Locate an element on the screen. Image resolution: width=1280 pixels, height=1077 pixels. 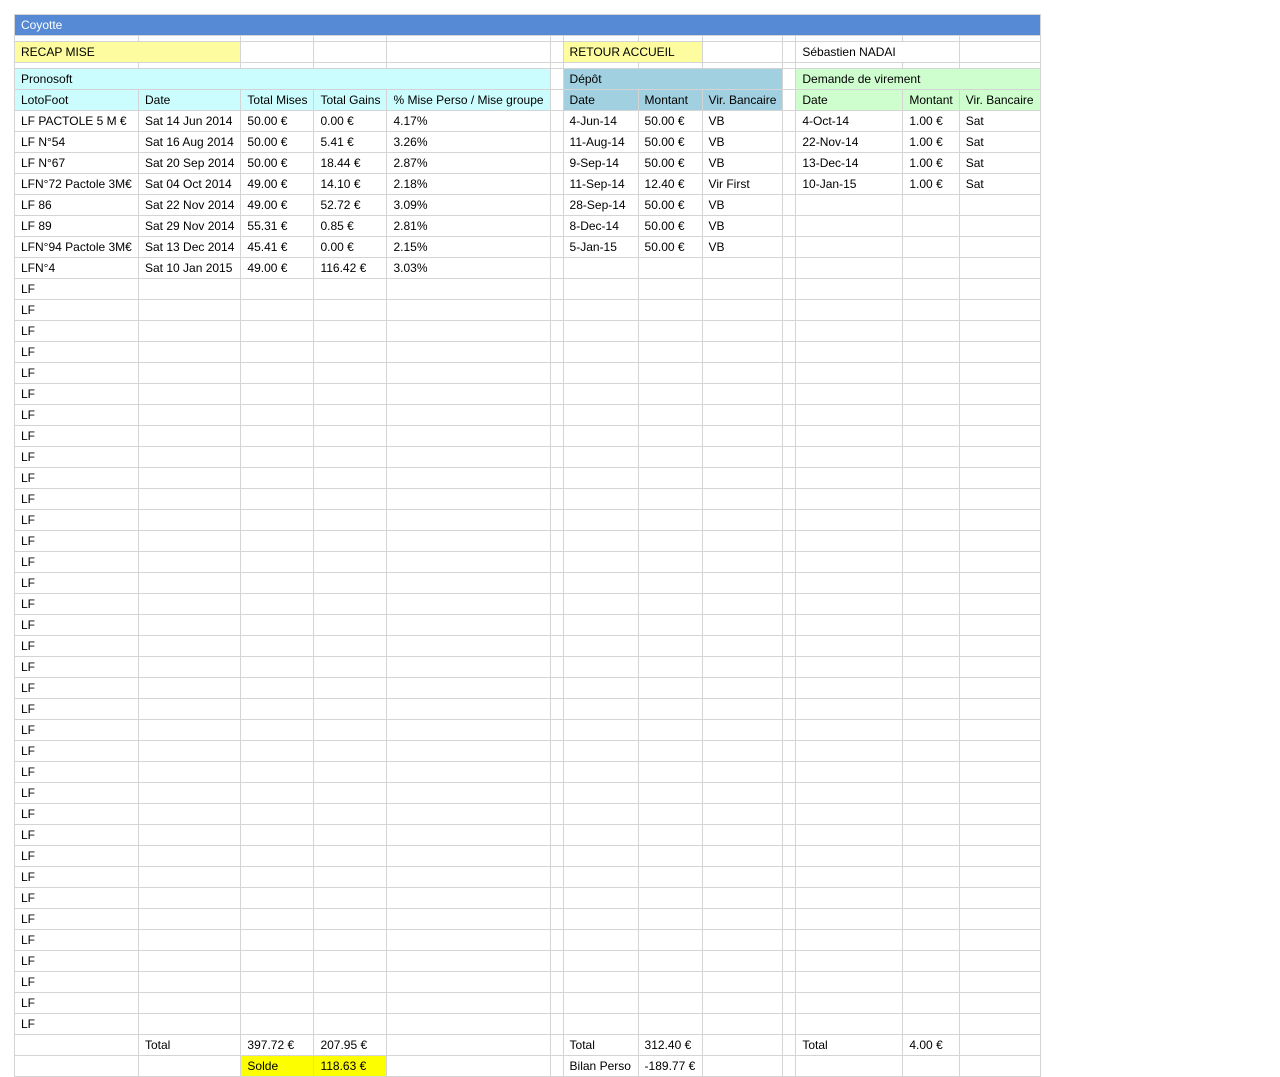
pronosoft-date-cell: Sat 13 Dec 2014 is located at coordinates (189, 247).